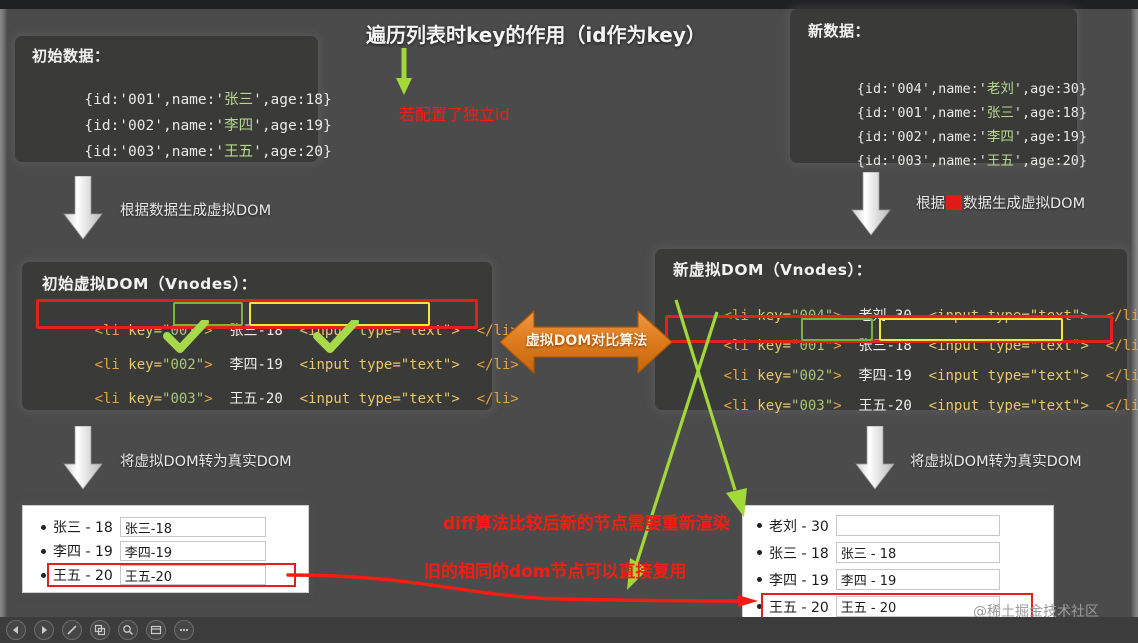  Describe the element at coordinates (196, 211) in the screenshot. I see `step-label-generate-vdom-left: 根据数据生成虚拟DOM` at that location.